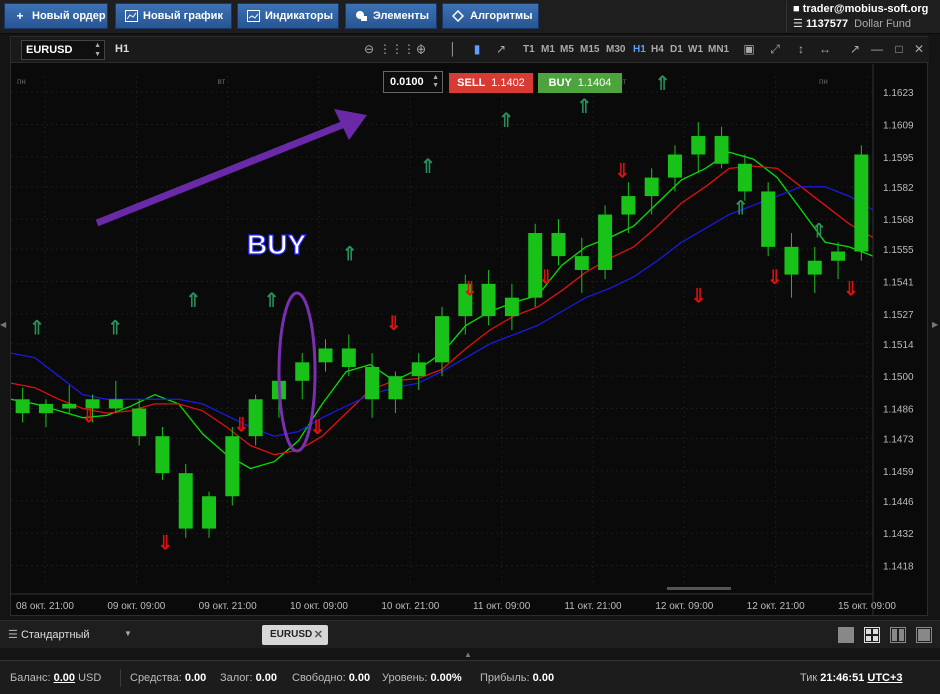 The width and height of the screenshot is (940, 694). I want to click on horizontal-resize-icon: ↔, so click(825, 49).